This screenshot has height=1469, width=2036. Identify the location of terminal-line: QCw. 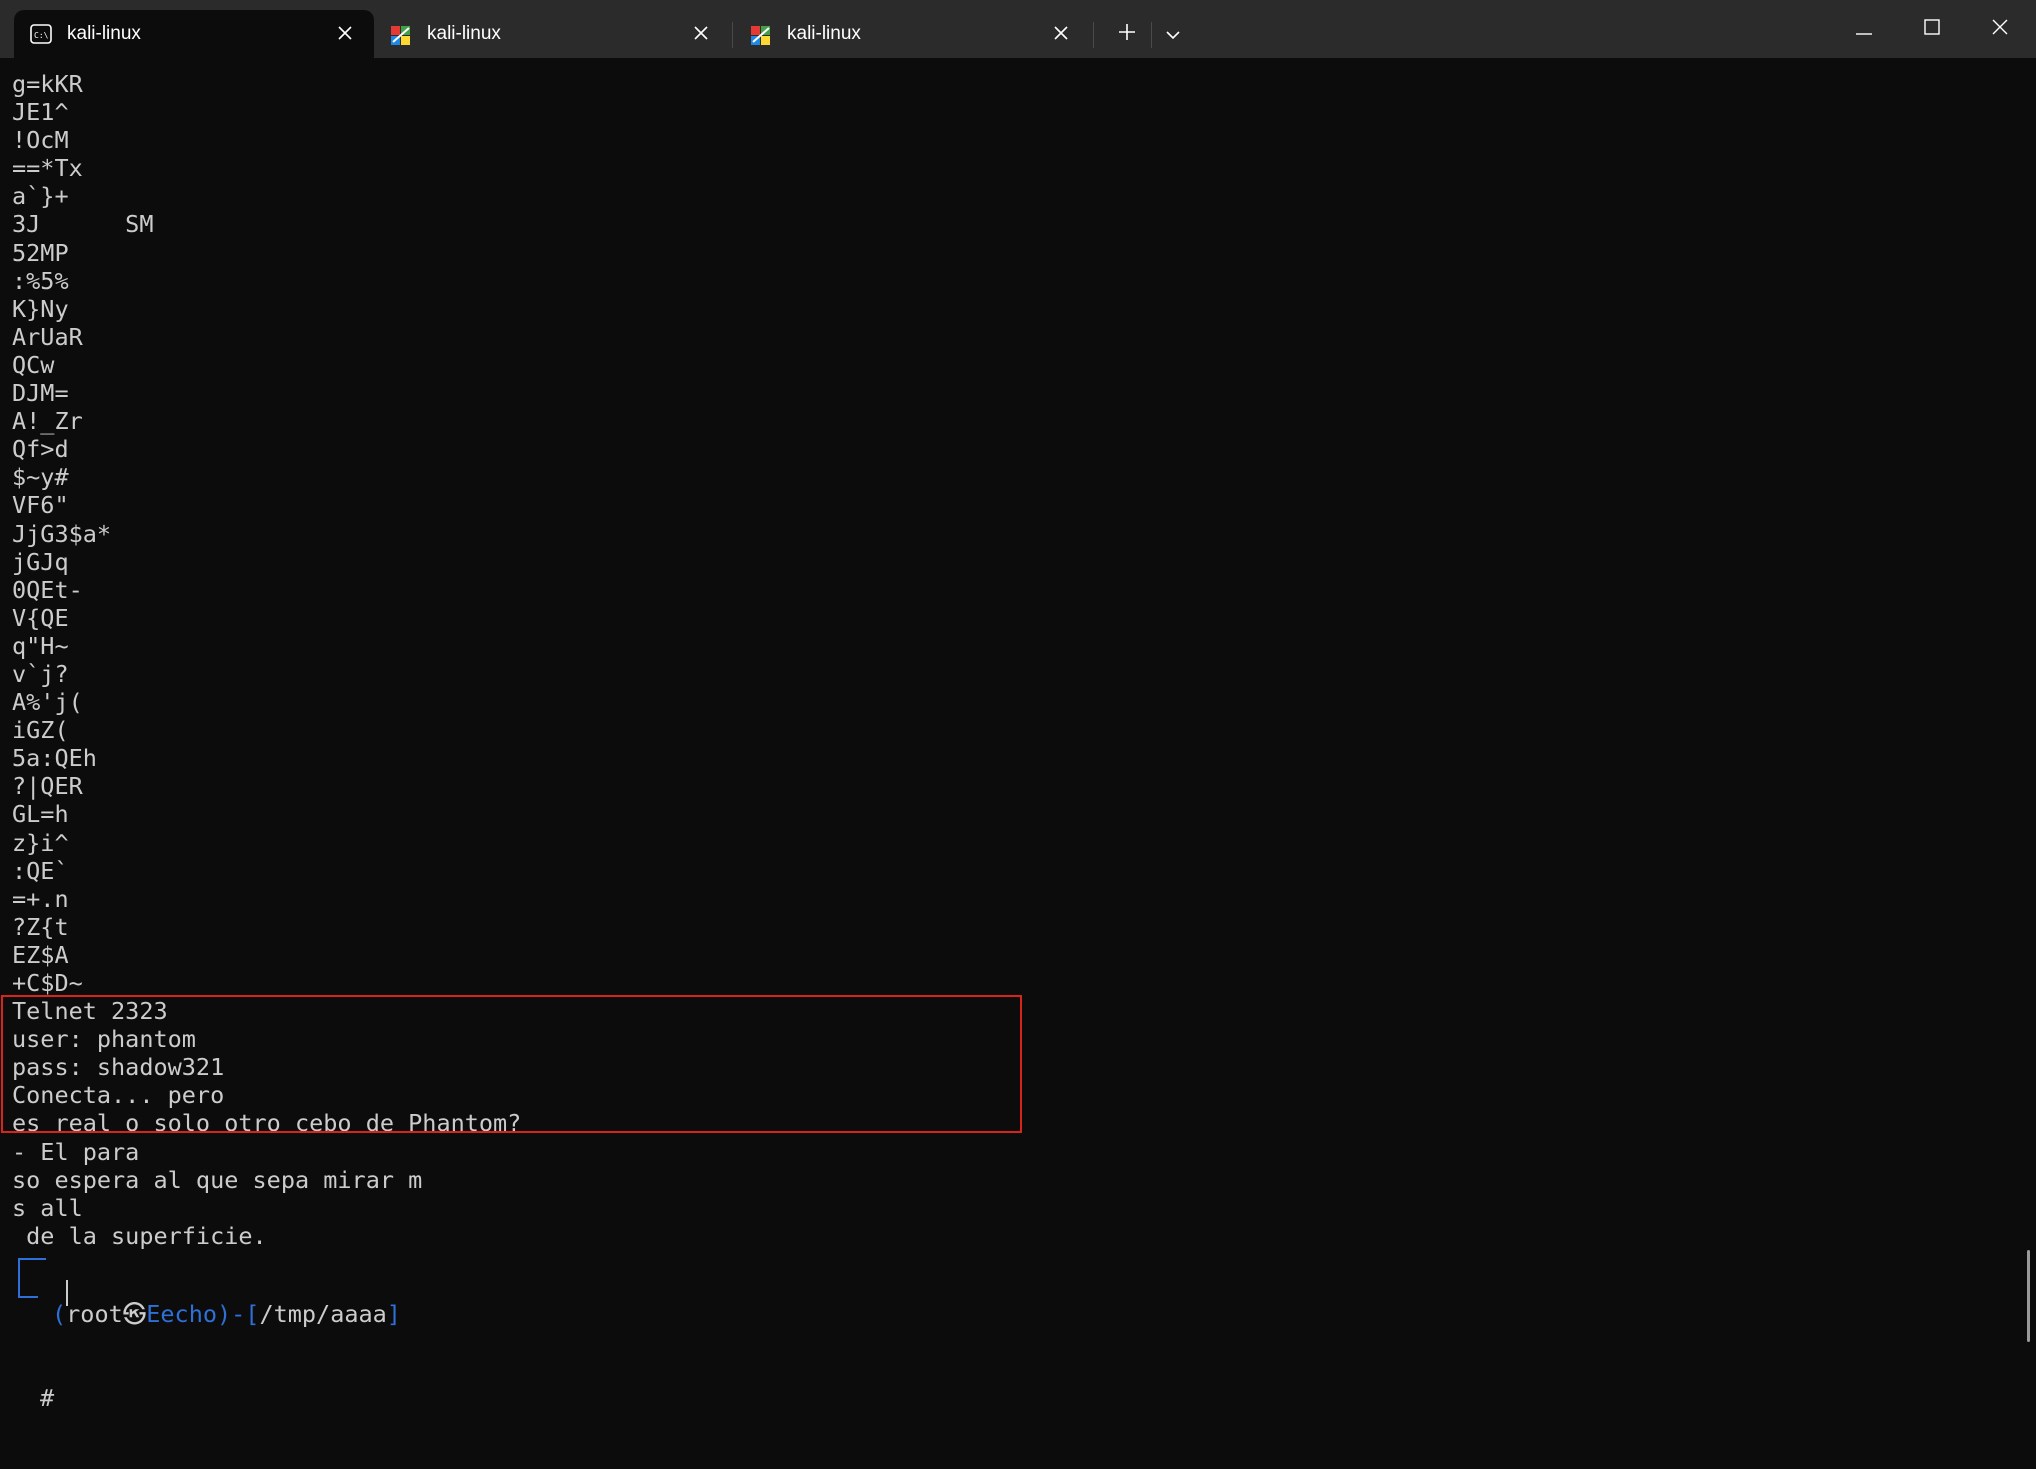
(33, 364).